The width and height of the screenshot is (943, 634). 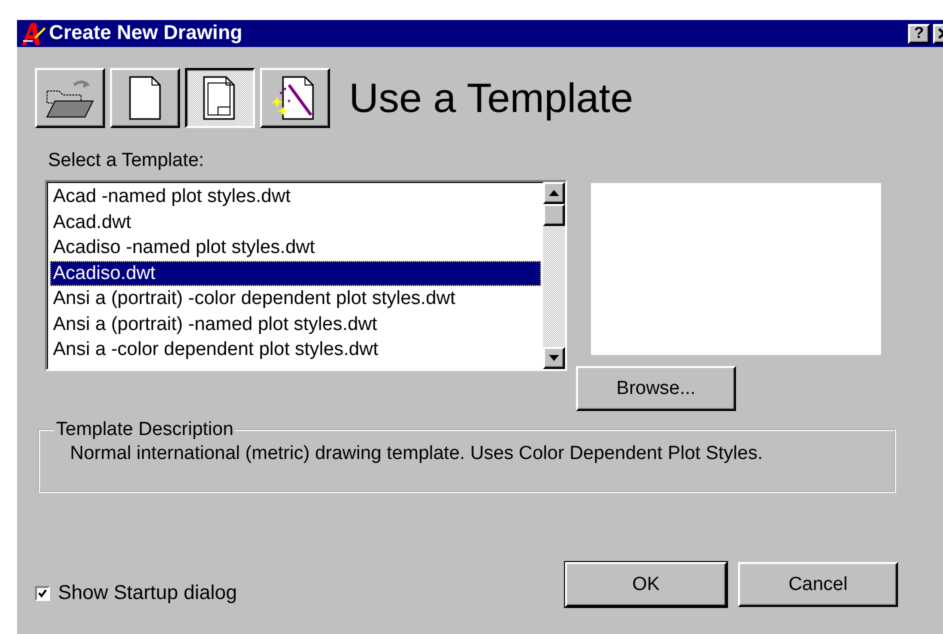 I want to click on check-icon, so click(x=42, y=593).